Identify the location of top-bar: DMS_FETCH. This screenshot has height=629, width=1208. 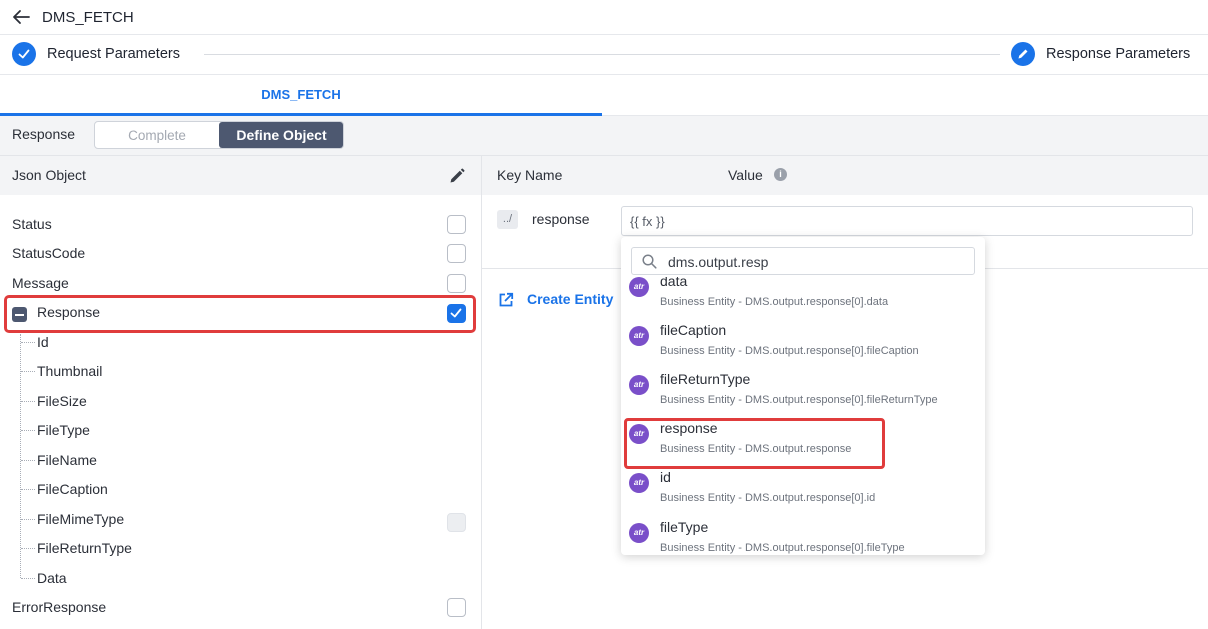
(604, 17).